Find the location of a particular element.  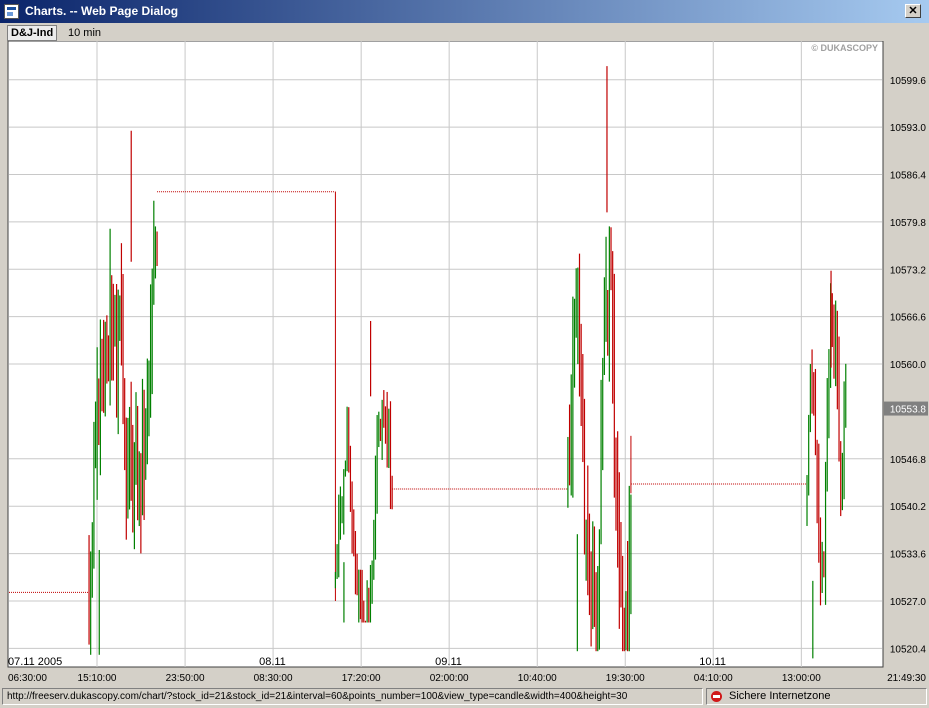

date-label: 09.11 is located at coordinates (448, 662).